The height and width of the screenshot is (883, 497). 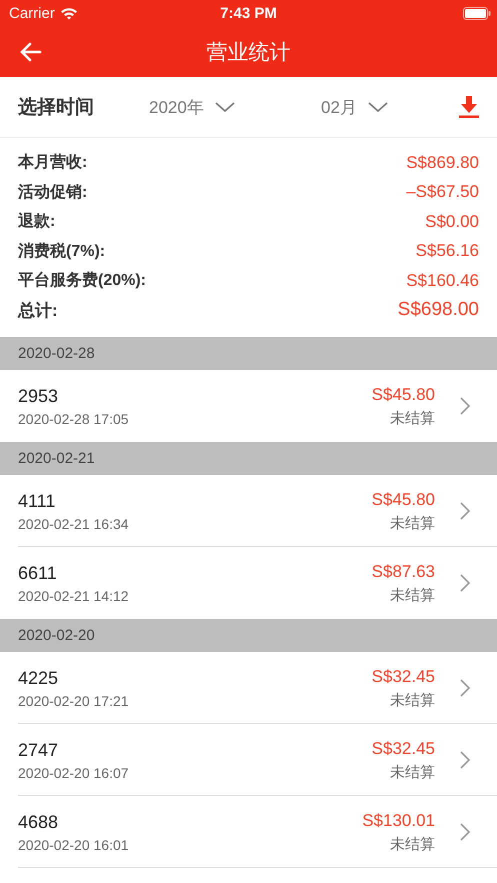 What do you see at coordinates (248, 53) in the screenshot?
I see `page-title: 营业统计` at bounding box center [248, 53].